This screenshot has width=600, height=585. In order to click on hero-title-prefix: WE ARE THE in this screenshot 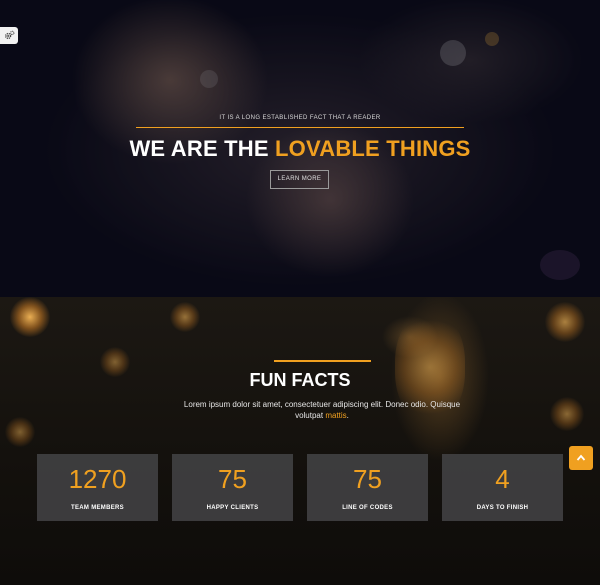, I will do `click(202, 148)`.